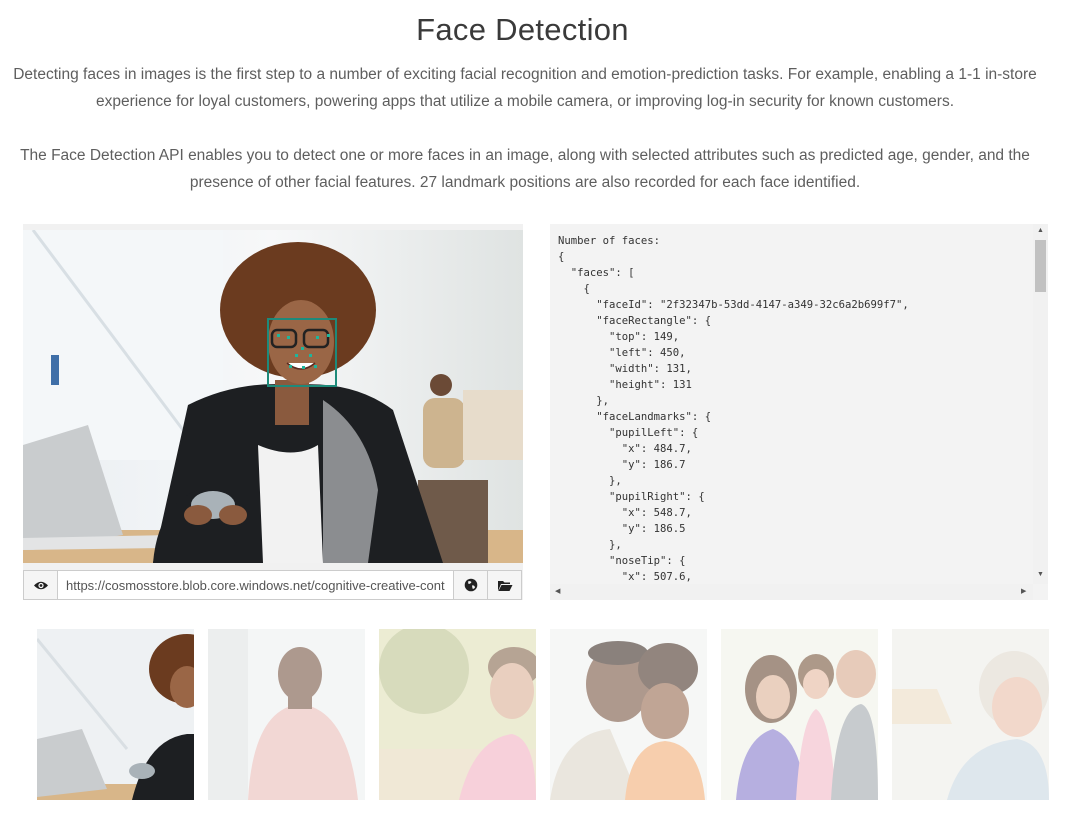  What do you see at coordinates (1040, 231) in the screenshot?
I see `scroll-up-arrow-icon: ▲` at bounding box center [1040, 231].